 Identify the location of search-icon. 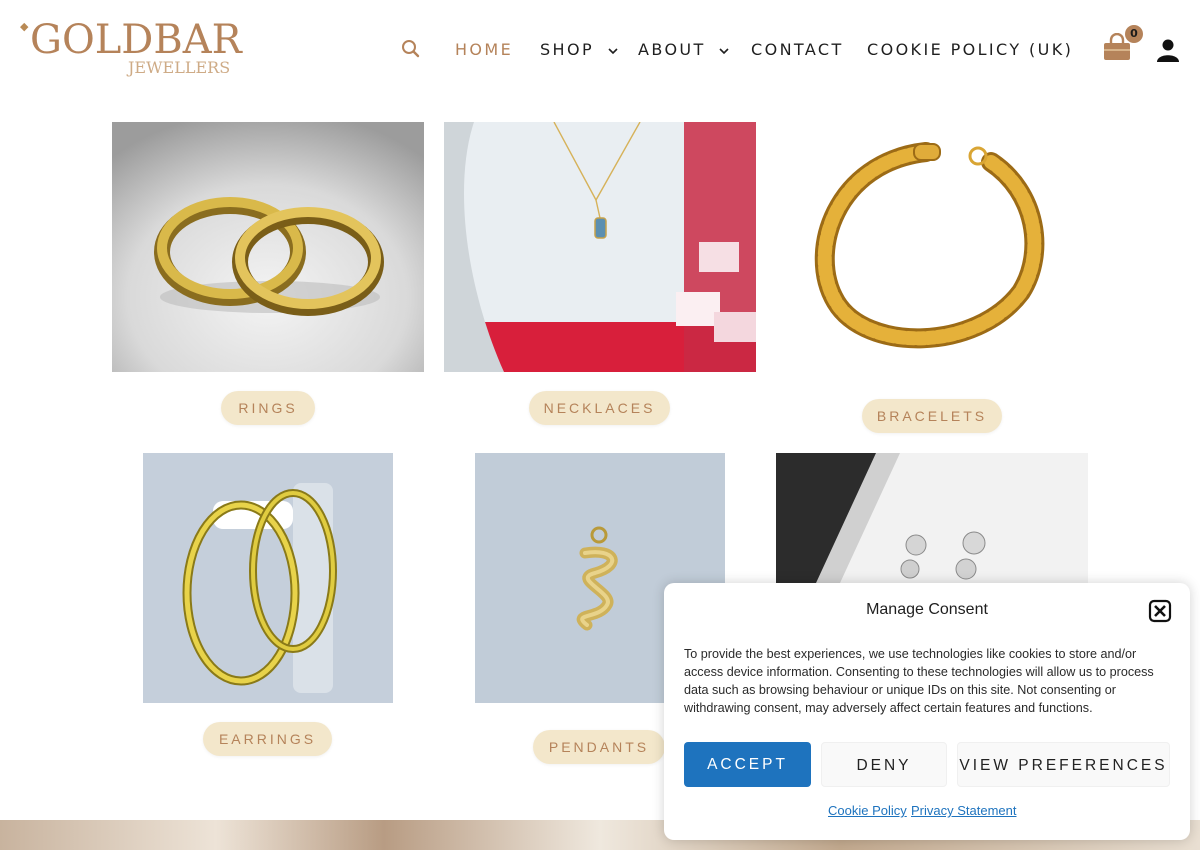
(411, 49).